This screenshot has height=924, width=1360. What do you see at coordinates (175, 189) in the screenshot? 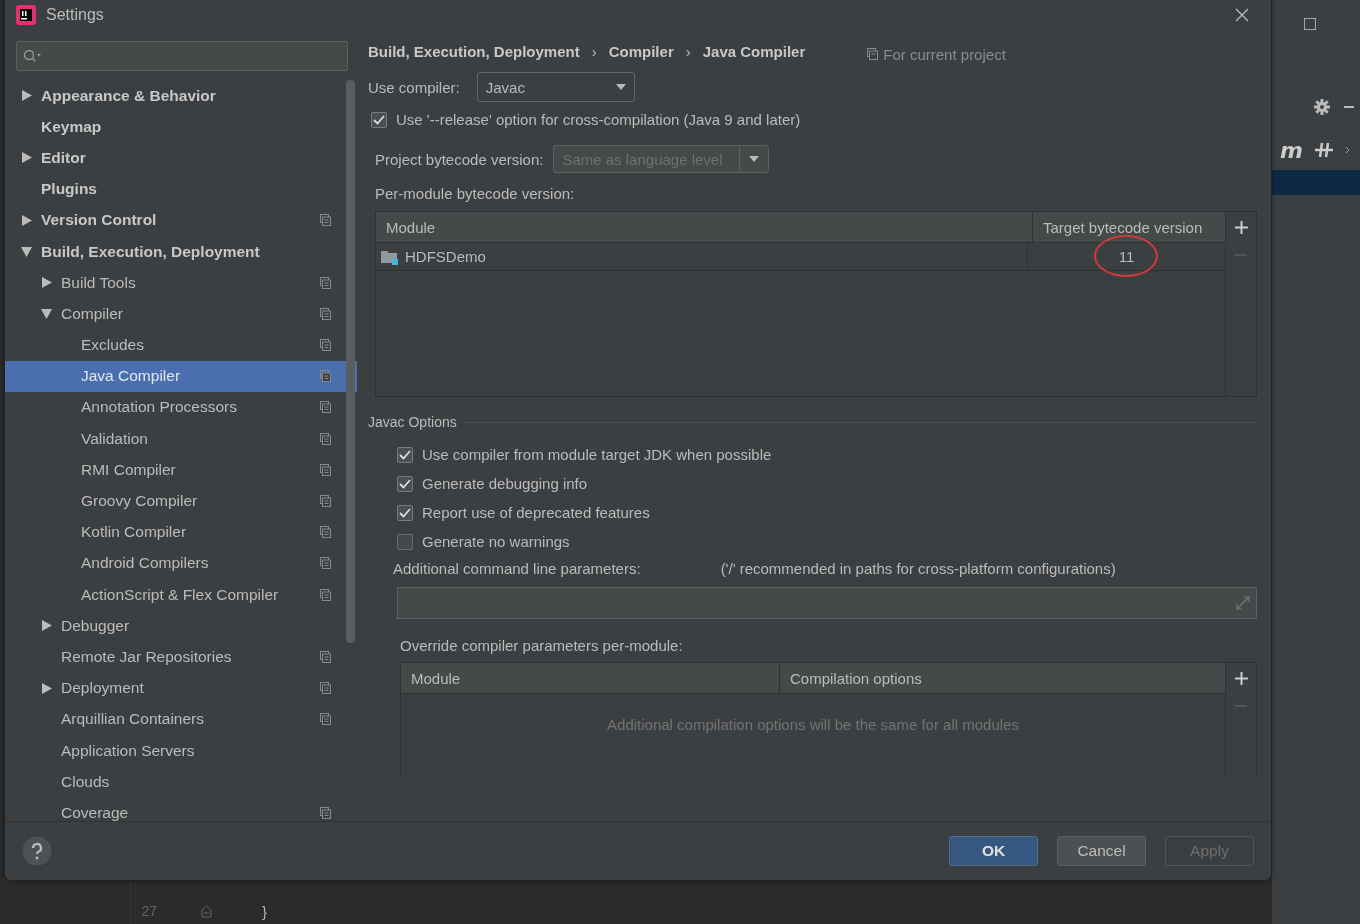
I see `tree-item: Plugins` at bounding box center [175, 189].